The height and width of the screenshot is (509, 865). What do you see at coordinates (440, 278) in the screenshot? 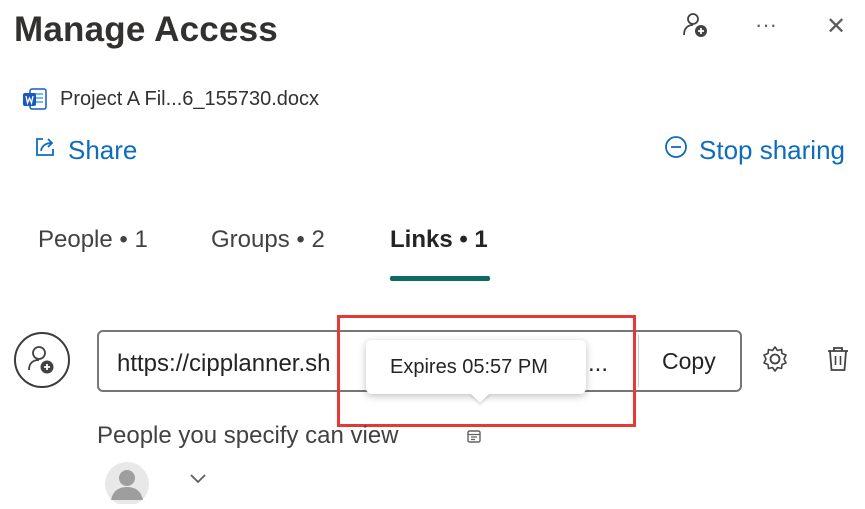
I see `active-tab-indicator` at bounding box center [440, 278].